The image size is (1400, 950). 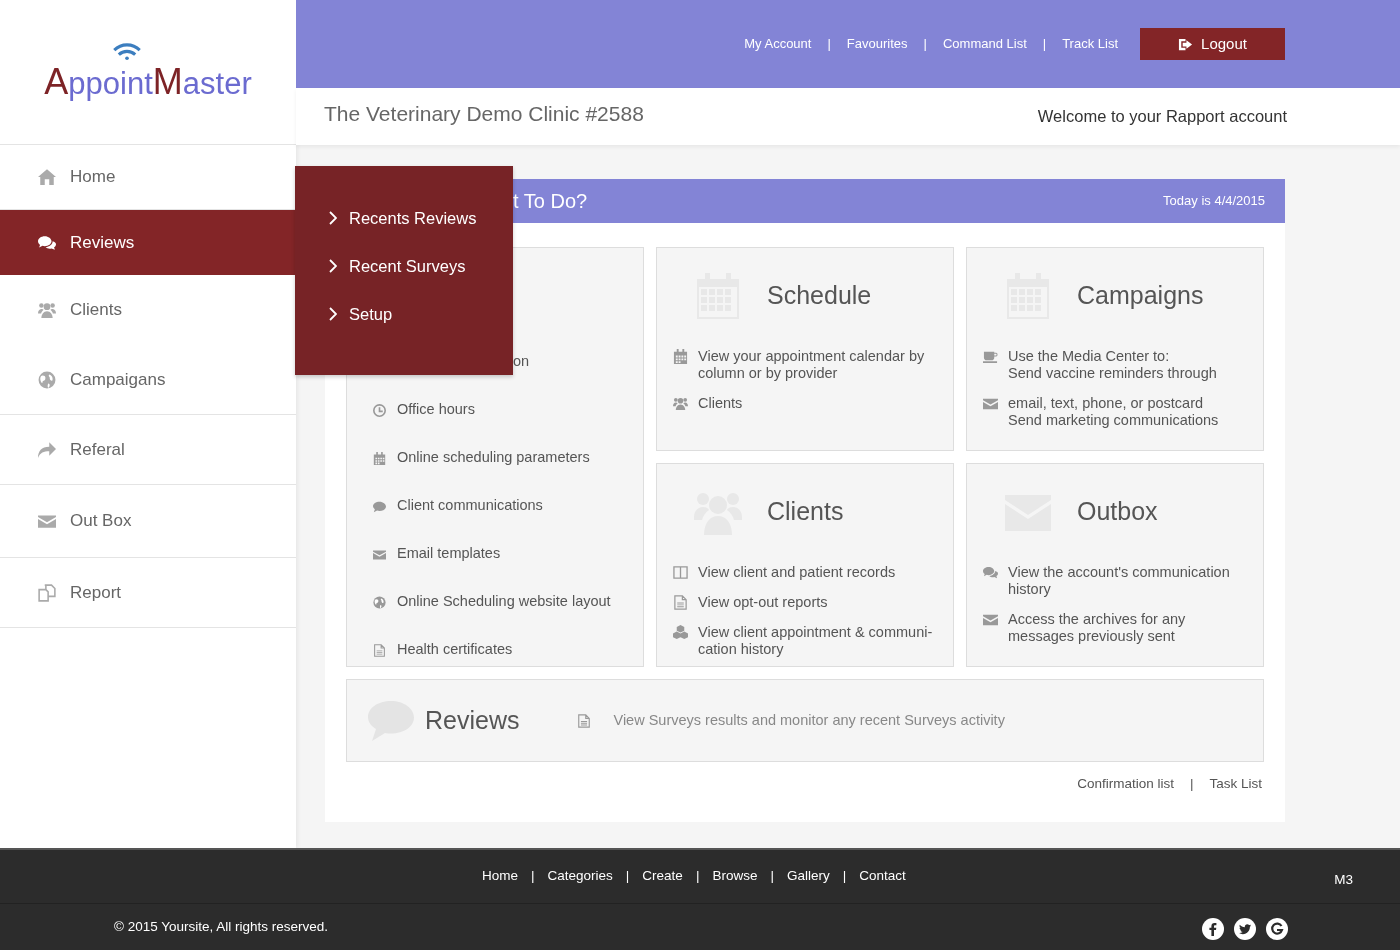 What do you see at coordinates (379, 506) in the screenshot?
I see `speech-bubble-icon` at bounding box center [379, 506].